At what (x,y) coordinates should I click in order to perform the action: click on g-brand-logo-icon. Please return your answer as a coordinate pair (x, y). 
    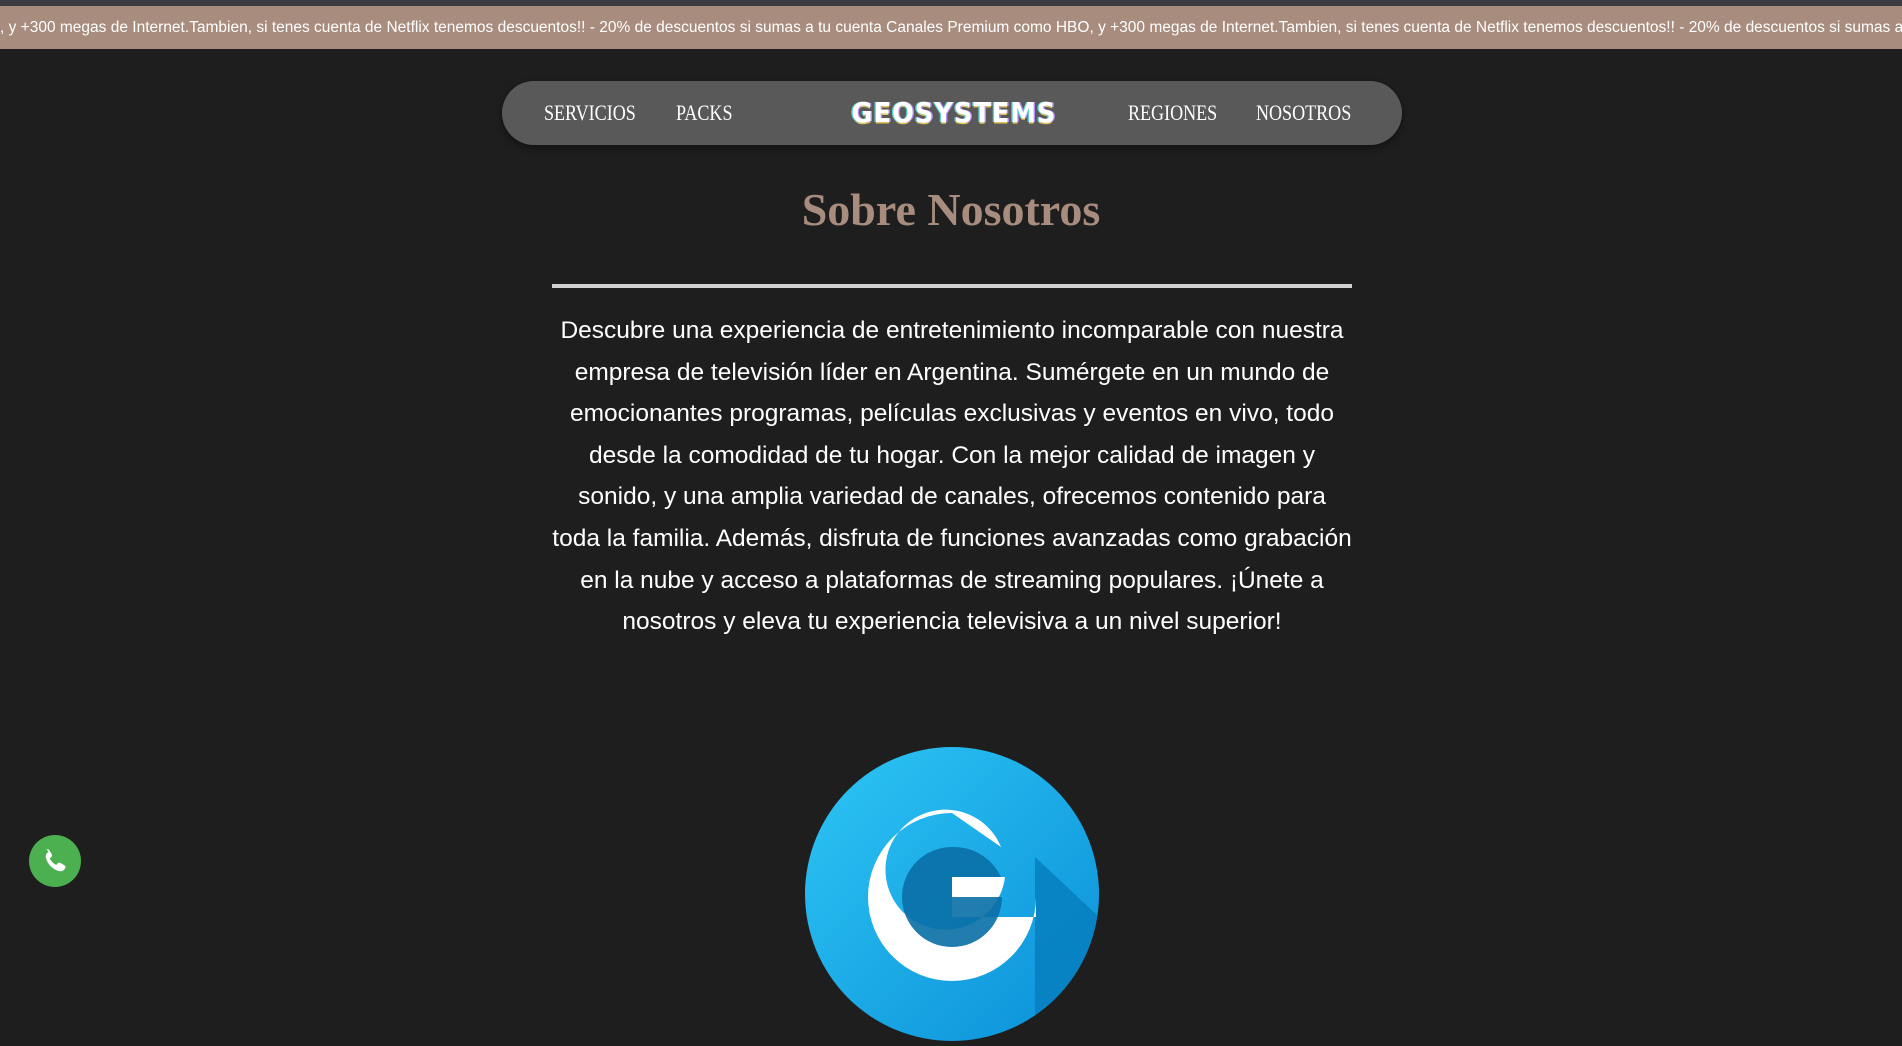
    Looking at the image, I should click on (952, 894).